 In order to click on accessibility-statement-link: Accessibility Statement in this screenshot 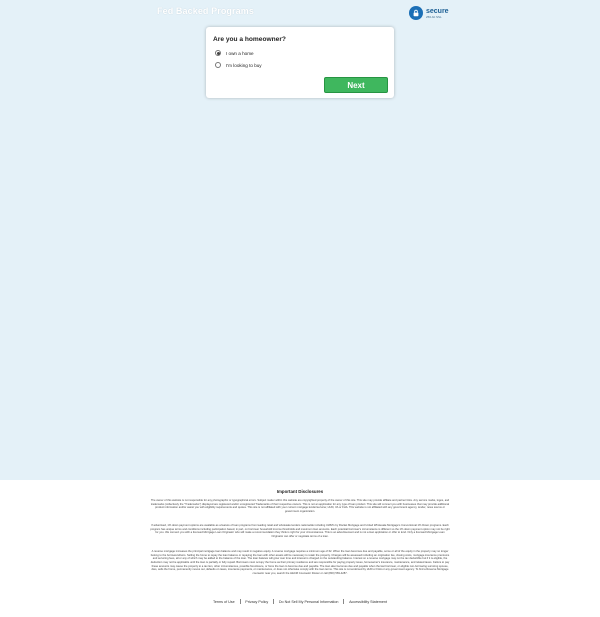, I will do `click(368, 602)`.